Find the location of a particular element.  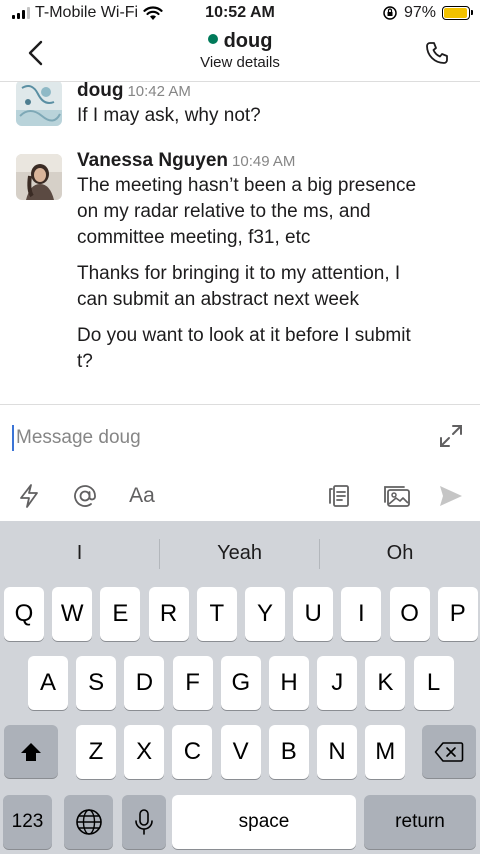

message-time: 10:42 AM is located at coordinates (159, 91).